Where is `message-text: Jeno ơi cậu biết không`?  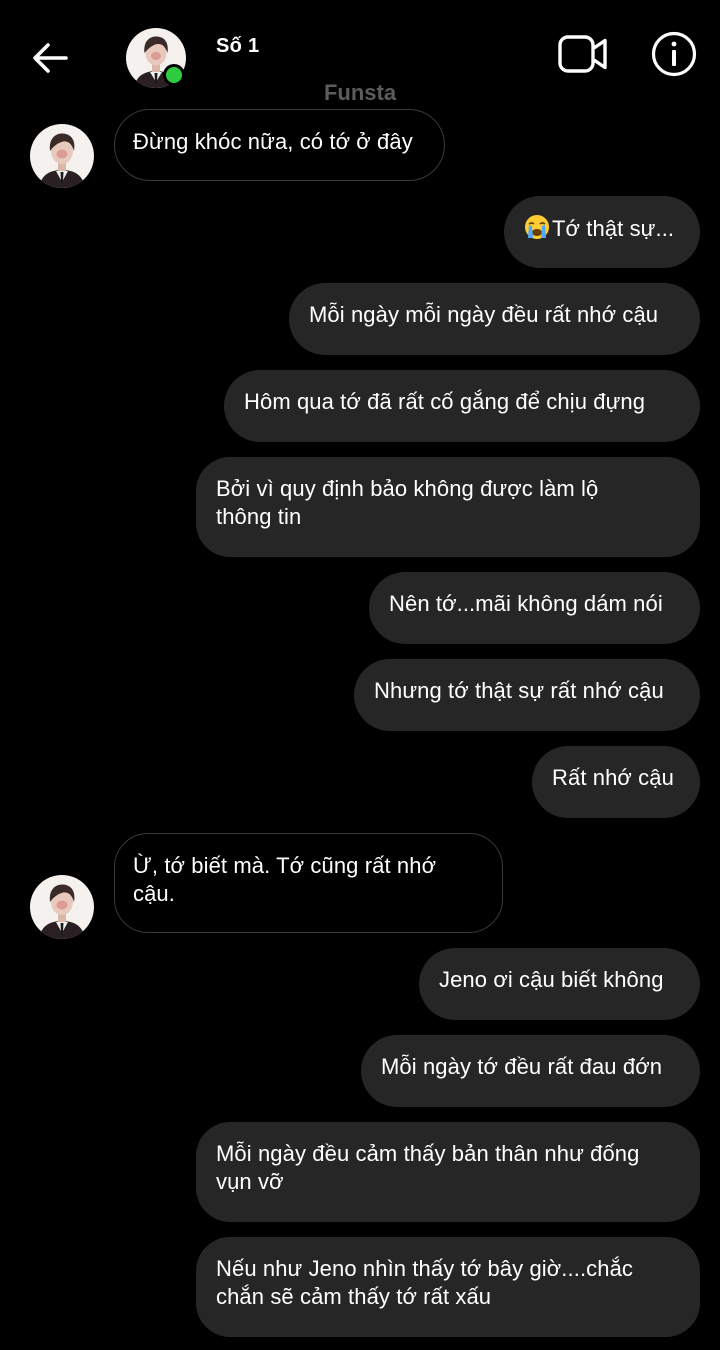
message-text: Jeno ơi cậu biết không is located at coordinates (551, 979).